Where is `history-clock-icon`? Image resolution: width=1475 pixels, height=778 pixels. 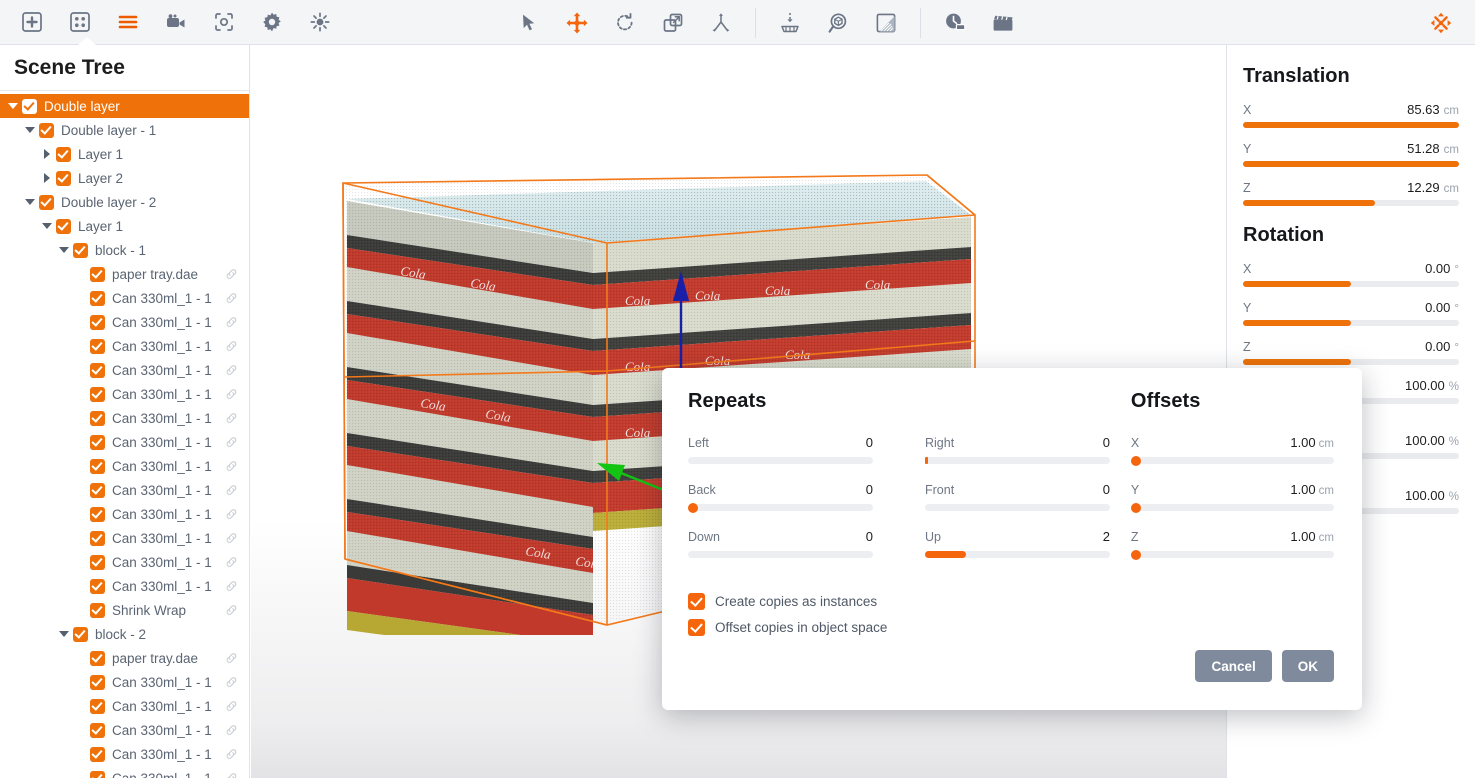 history-clock-icon is located at coordinates (955, 23).